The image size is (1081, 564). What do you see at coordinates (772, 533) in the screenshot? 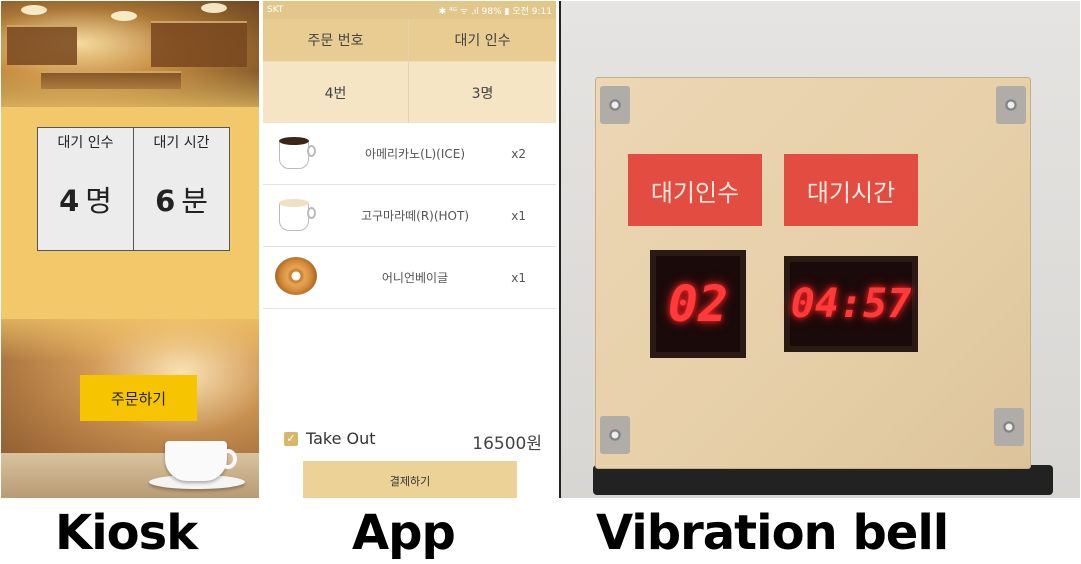
I see `bell-caption: Vibration bell` at bounding box center [772, 533].